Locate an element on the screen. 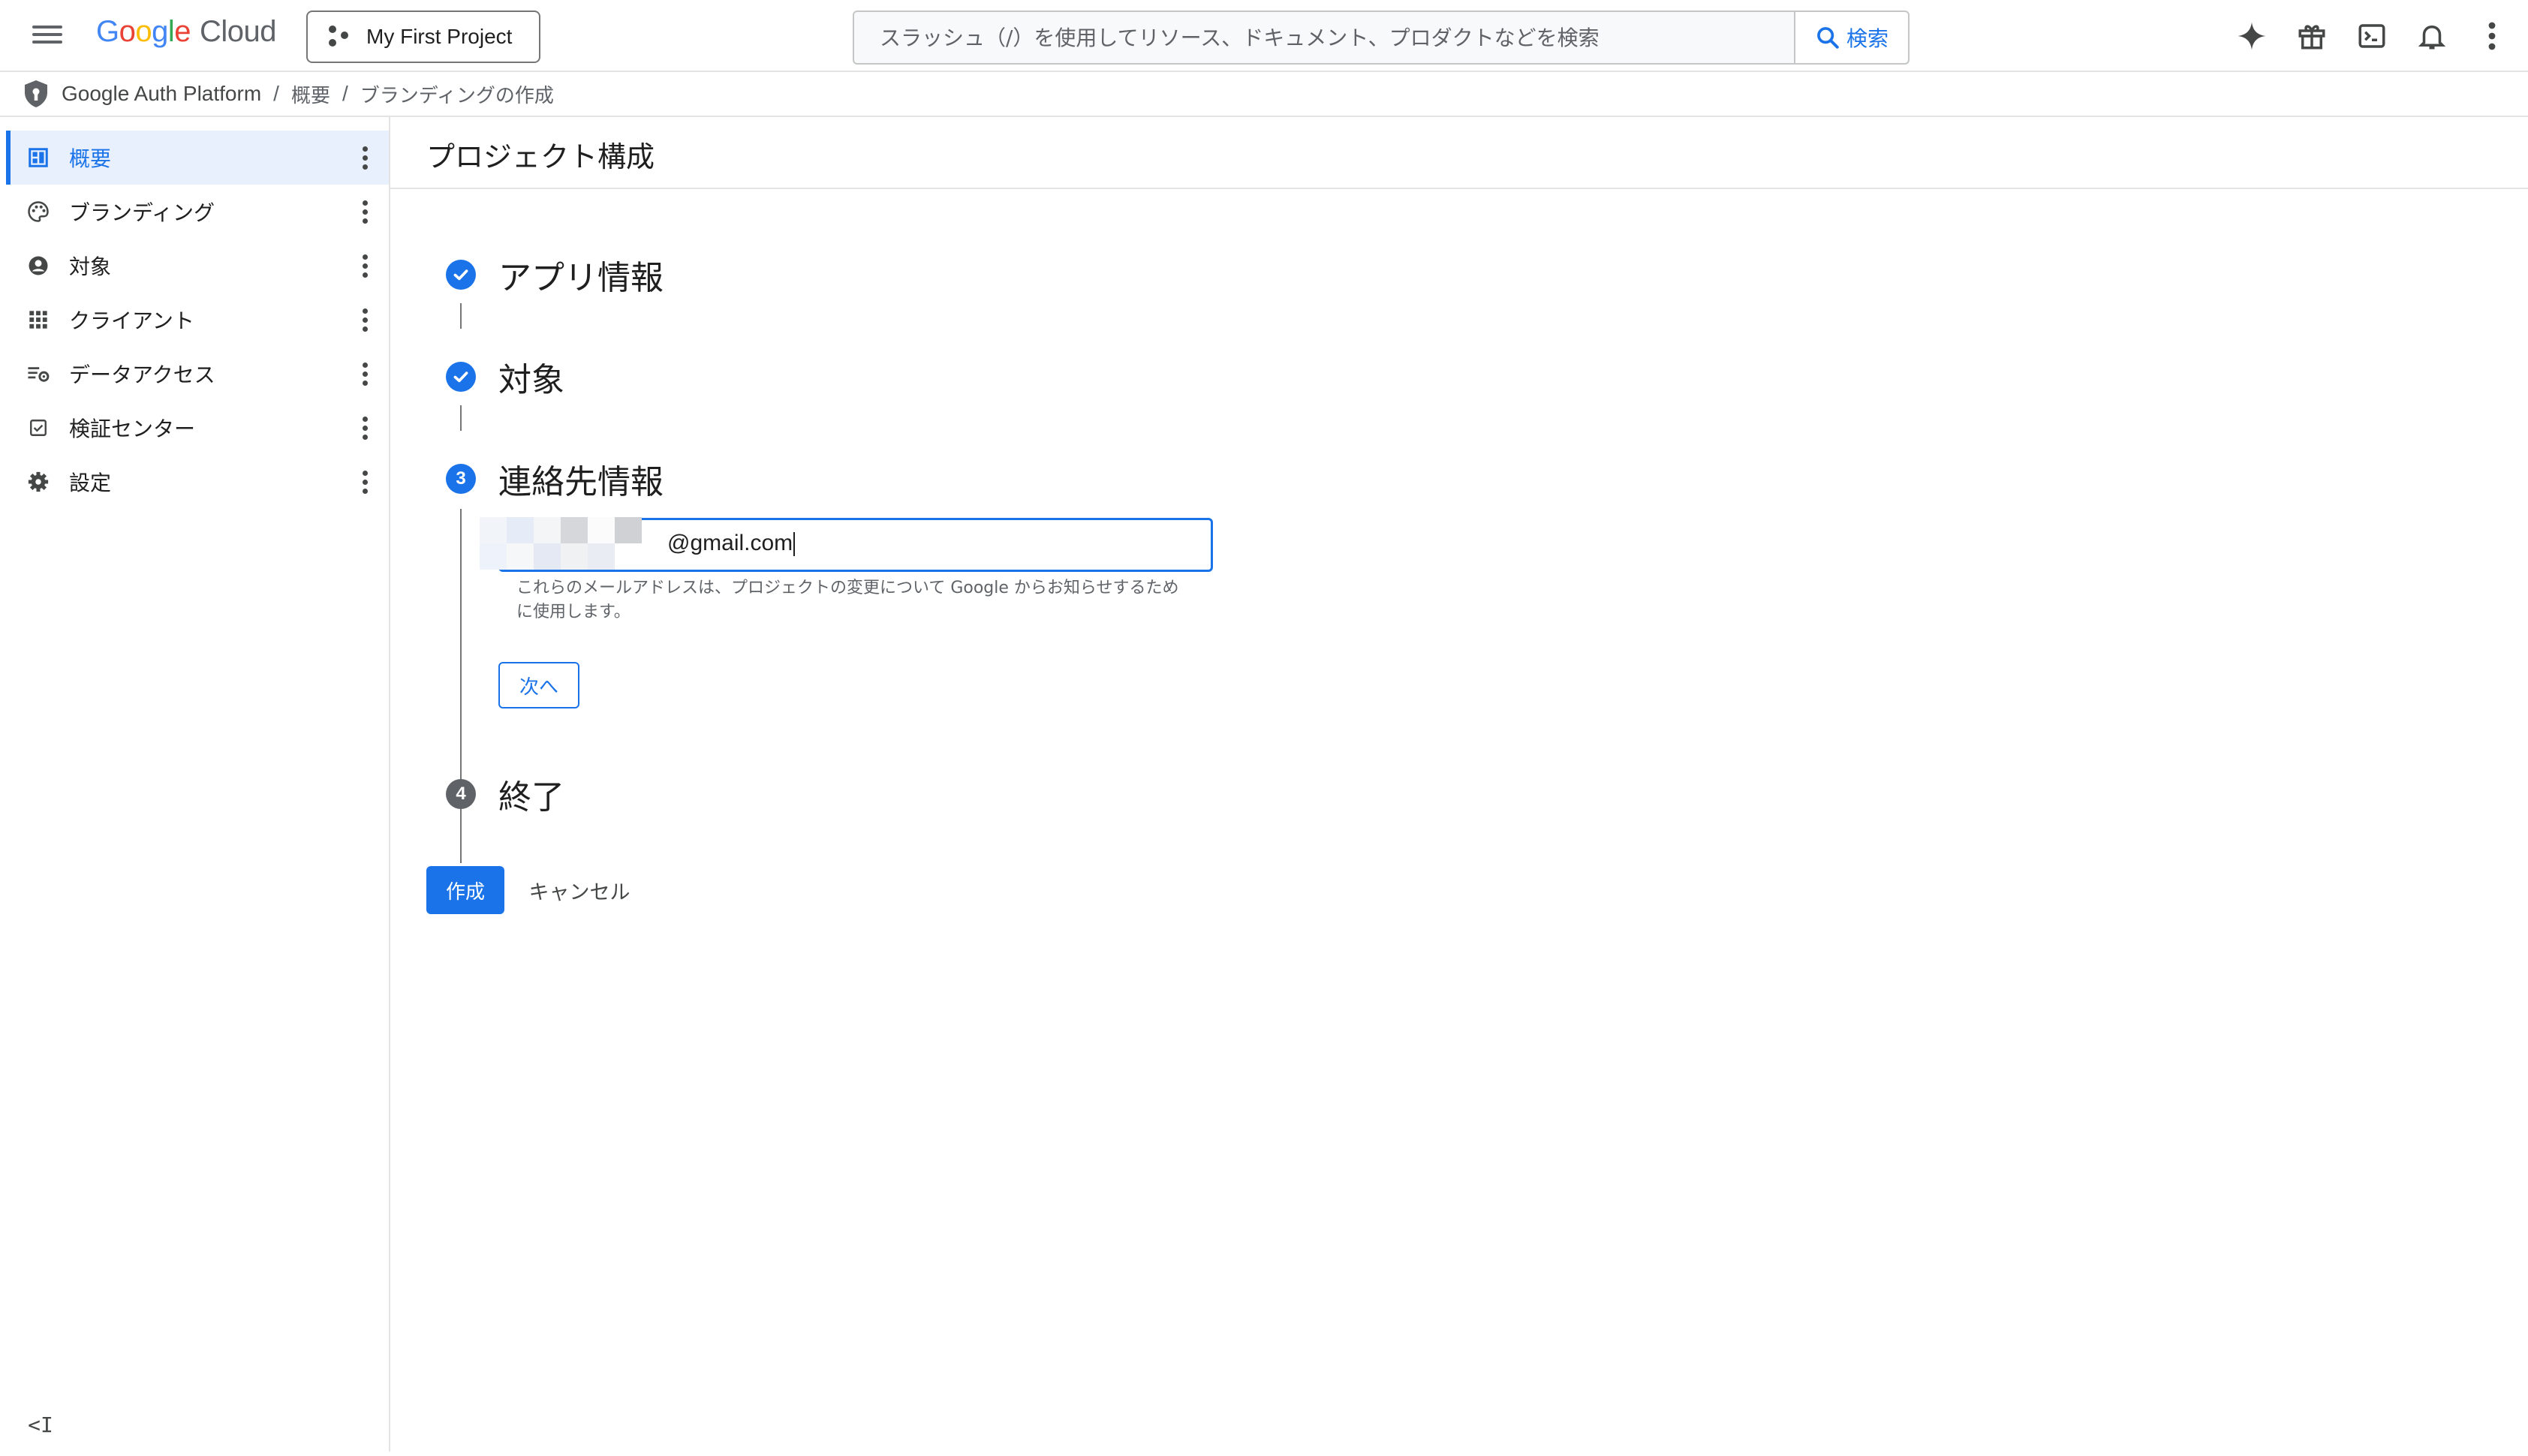 The image size is (2528, 1456). settings-gear-icon is located at coordinates (38, 482).